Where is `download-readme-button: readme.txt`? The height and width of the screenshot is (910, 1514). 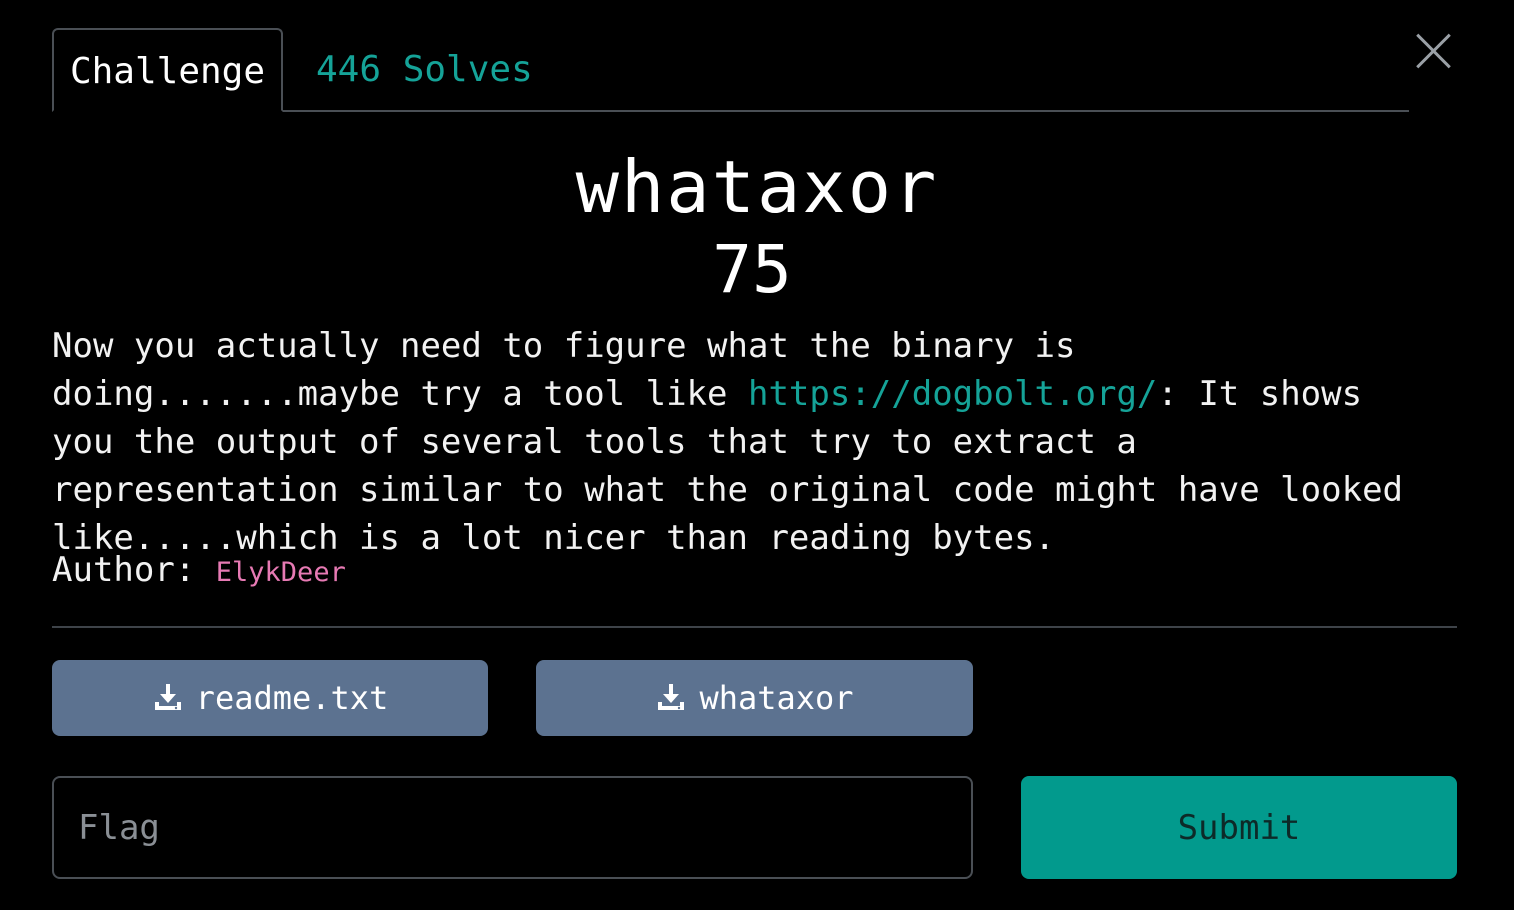
download-readme-button: readme.txt is located at coordinates (270, 698).